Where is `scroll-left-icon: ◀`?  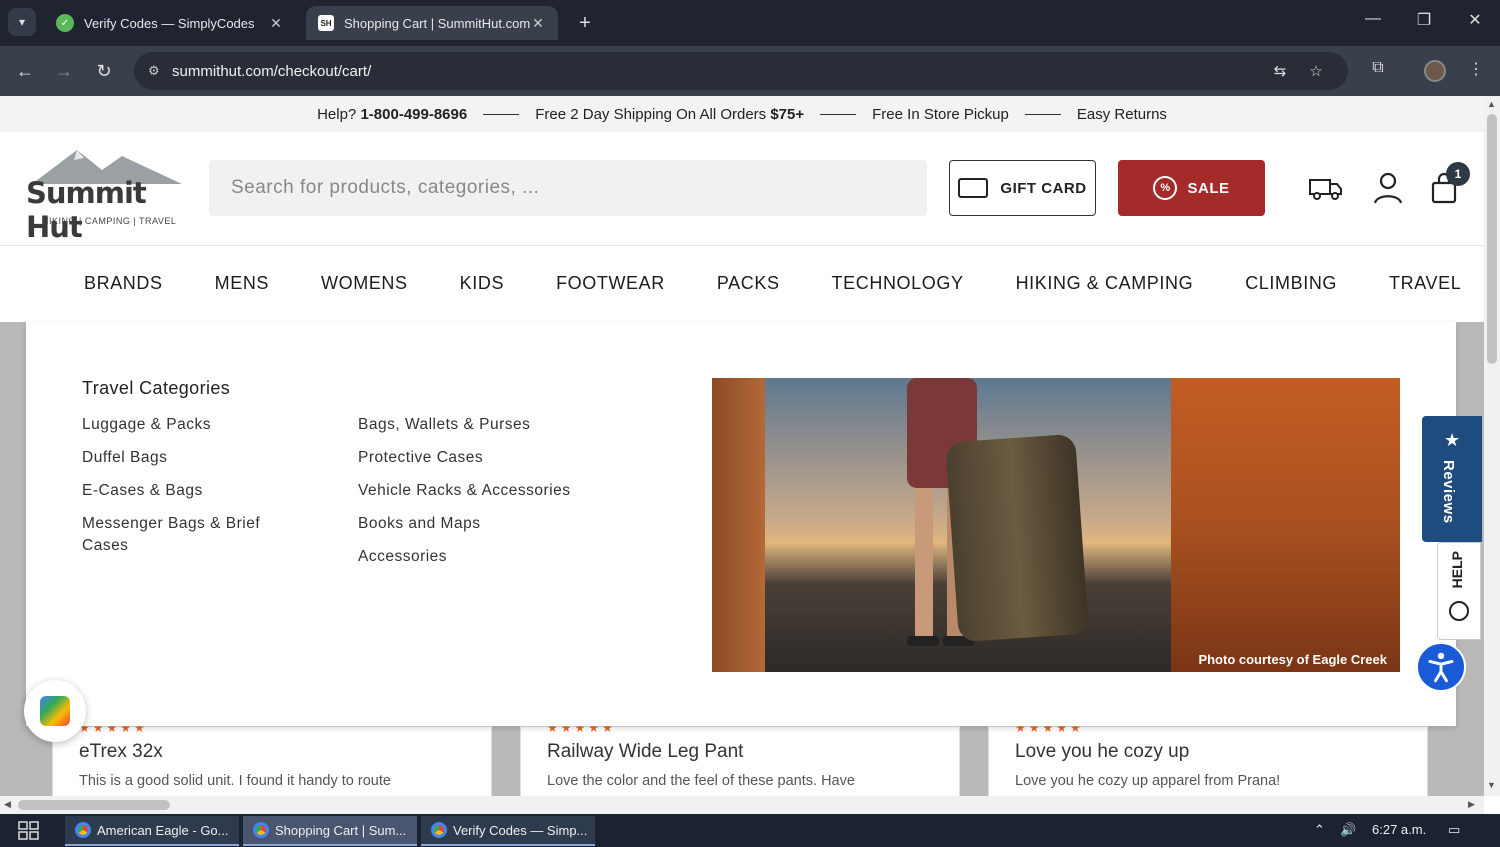 scroll-left-icon: ◀ is located at coordinates (7, 804).